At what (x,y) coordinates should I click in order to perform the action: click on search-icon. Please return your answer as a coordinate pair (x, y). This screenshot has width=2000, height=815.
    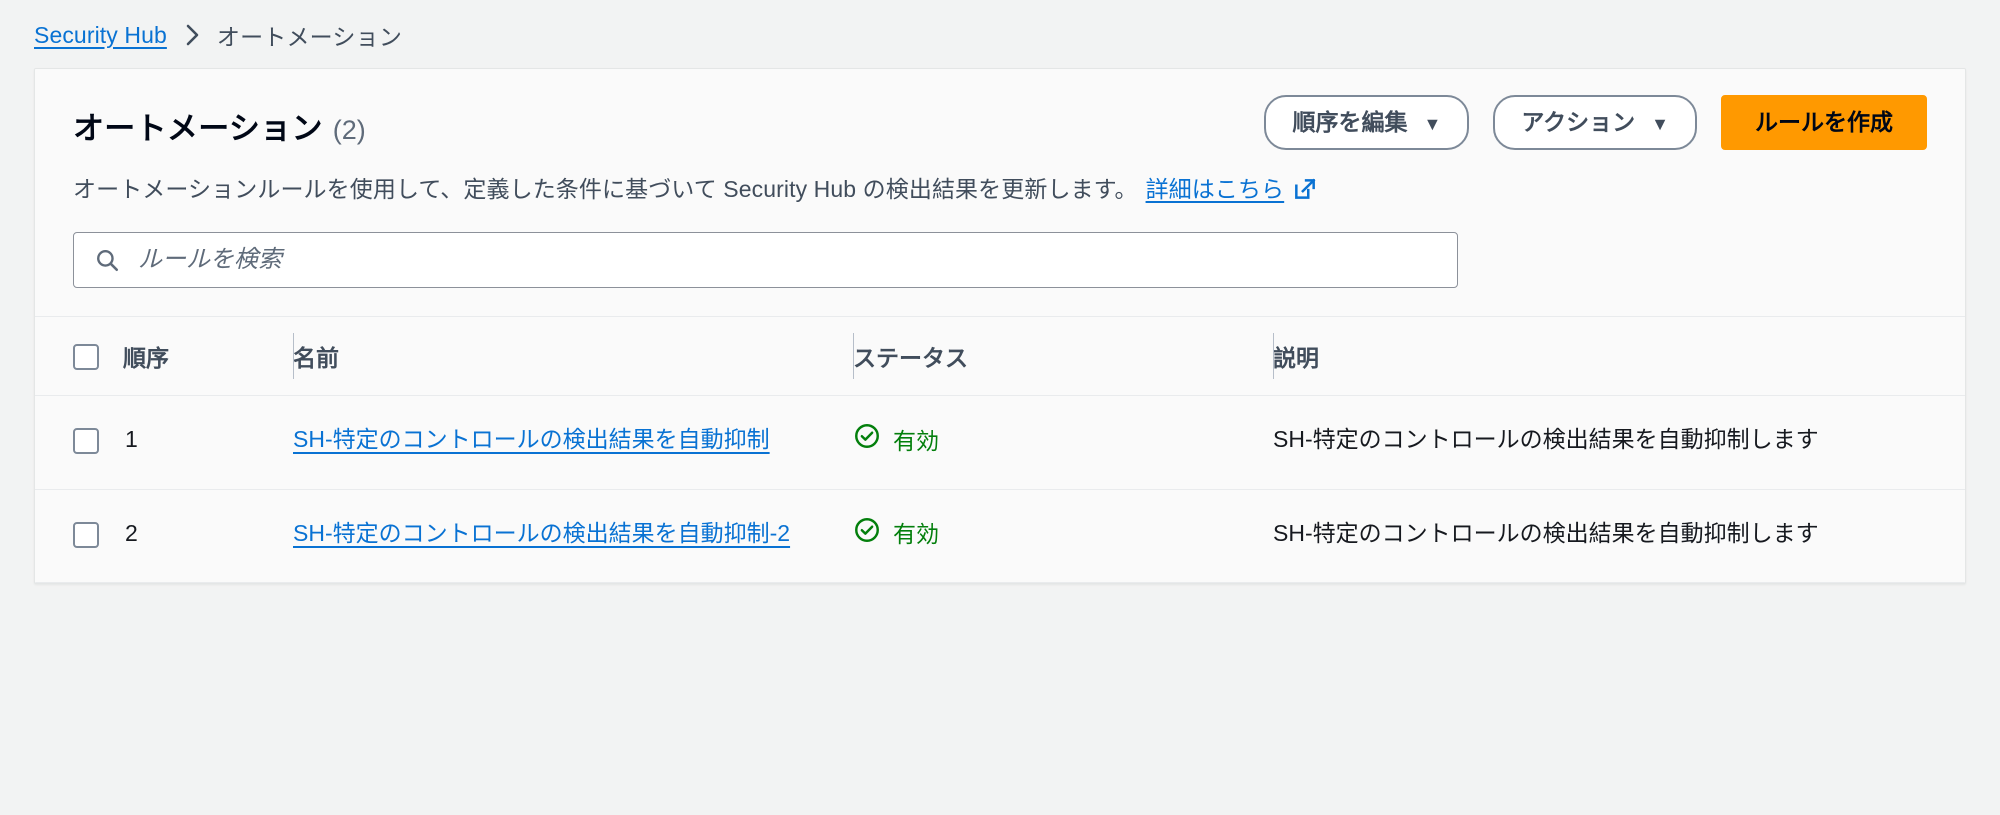
    Looking at the image, I should click on (107, 260).